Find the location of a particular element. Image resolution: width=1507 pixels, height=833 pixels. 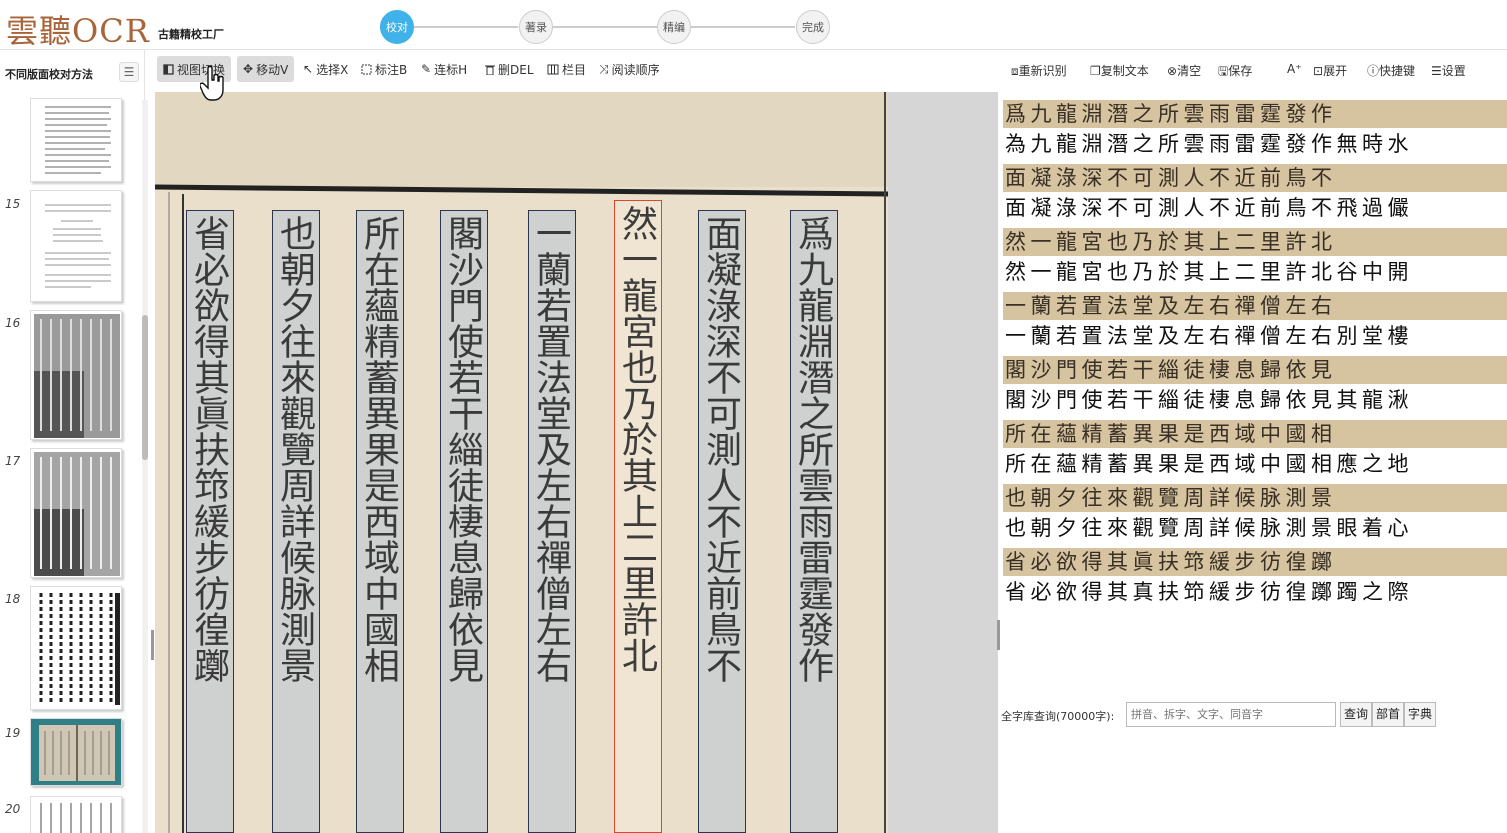

select-button: ↖ 选择X is located at coordinates (325, 69).